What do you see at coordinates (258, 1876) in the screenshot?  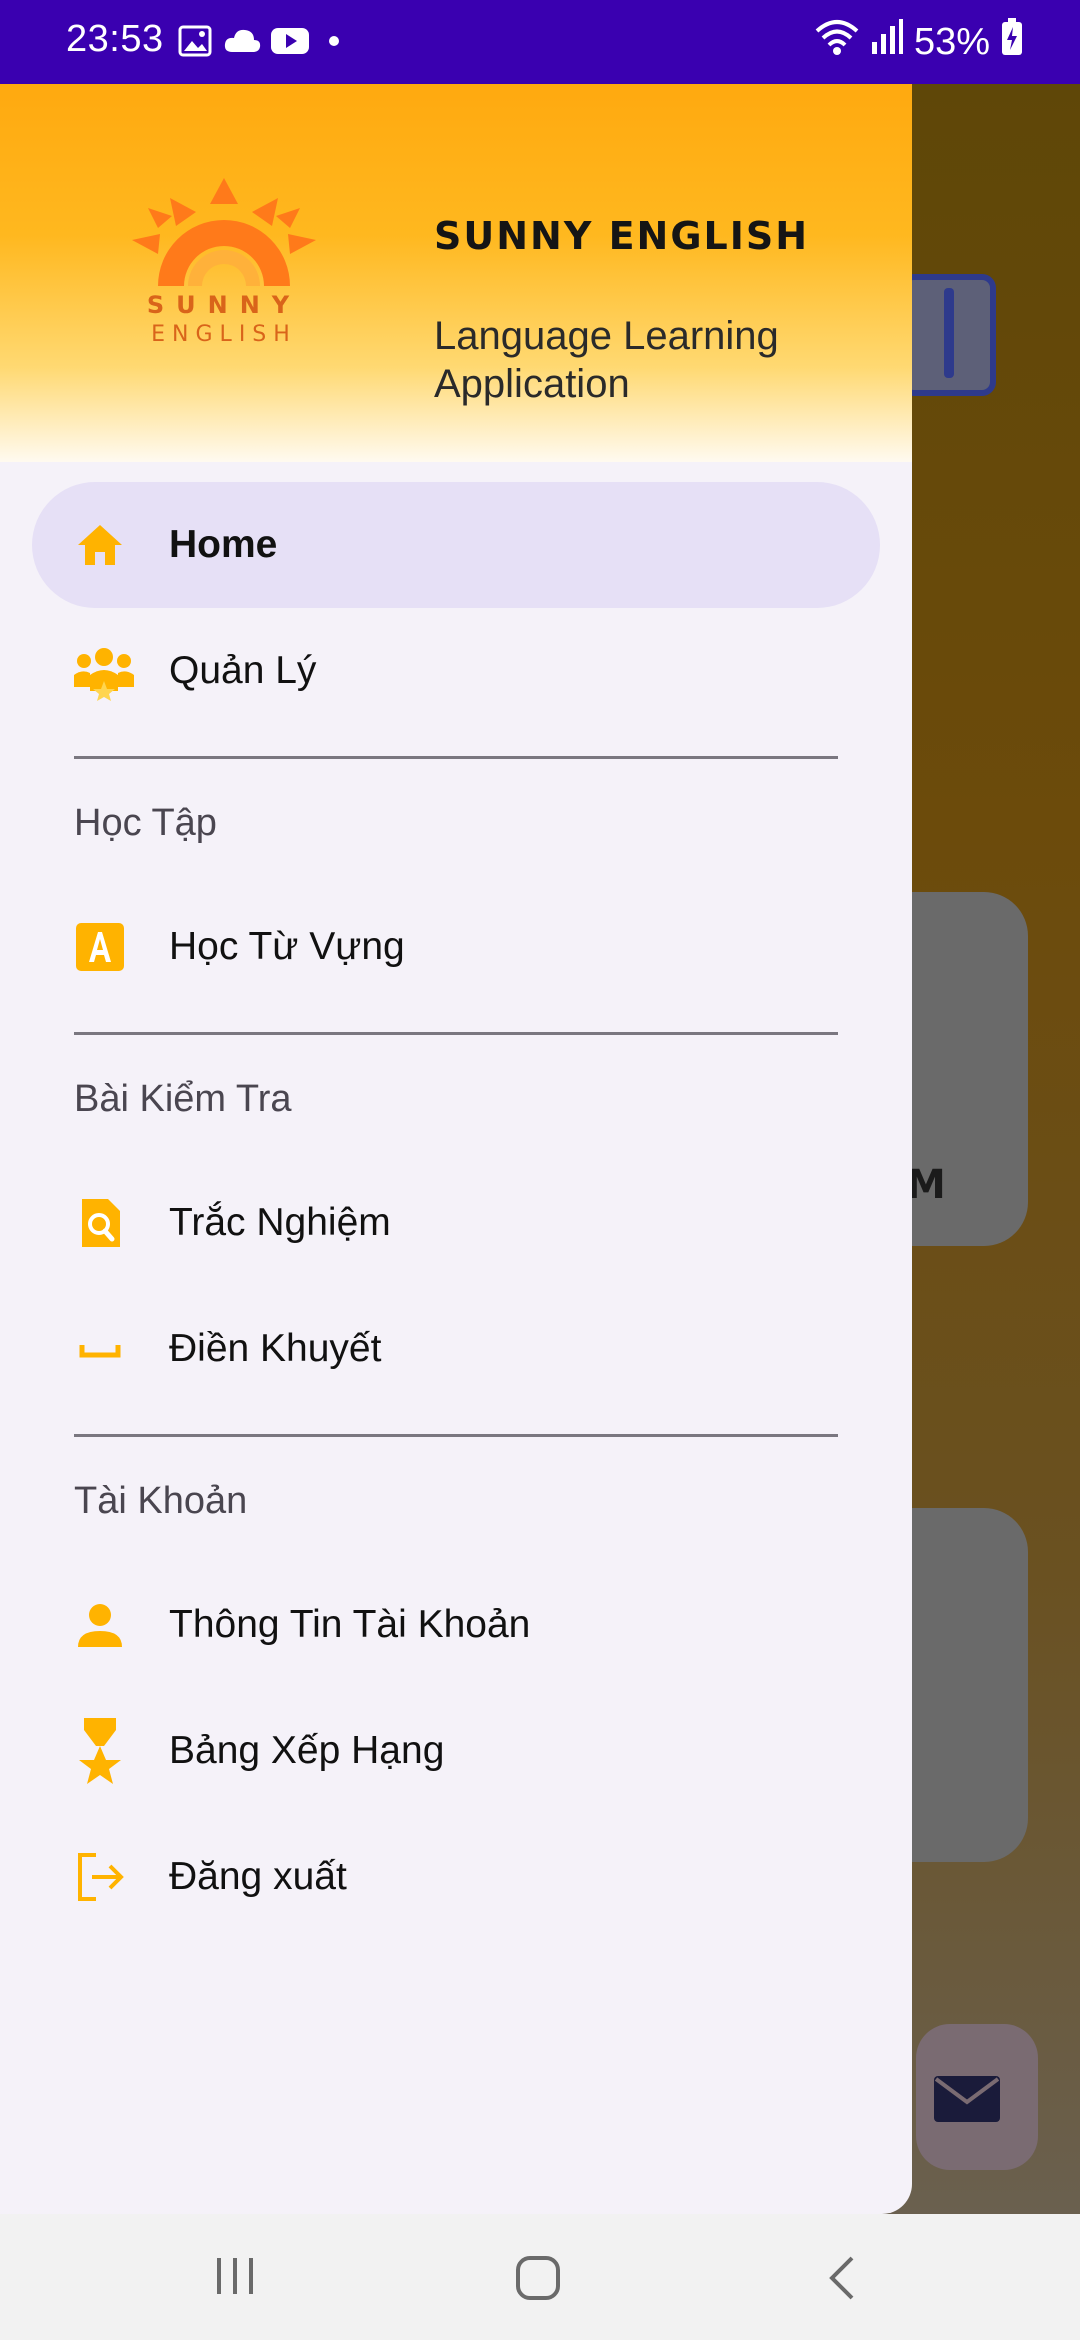 I see `menu-label-logout: Đăng xuất` at bounding box center [258, 1876].